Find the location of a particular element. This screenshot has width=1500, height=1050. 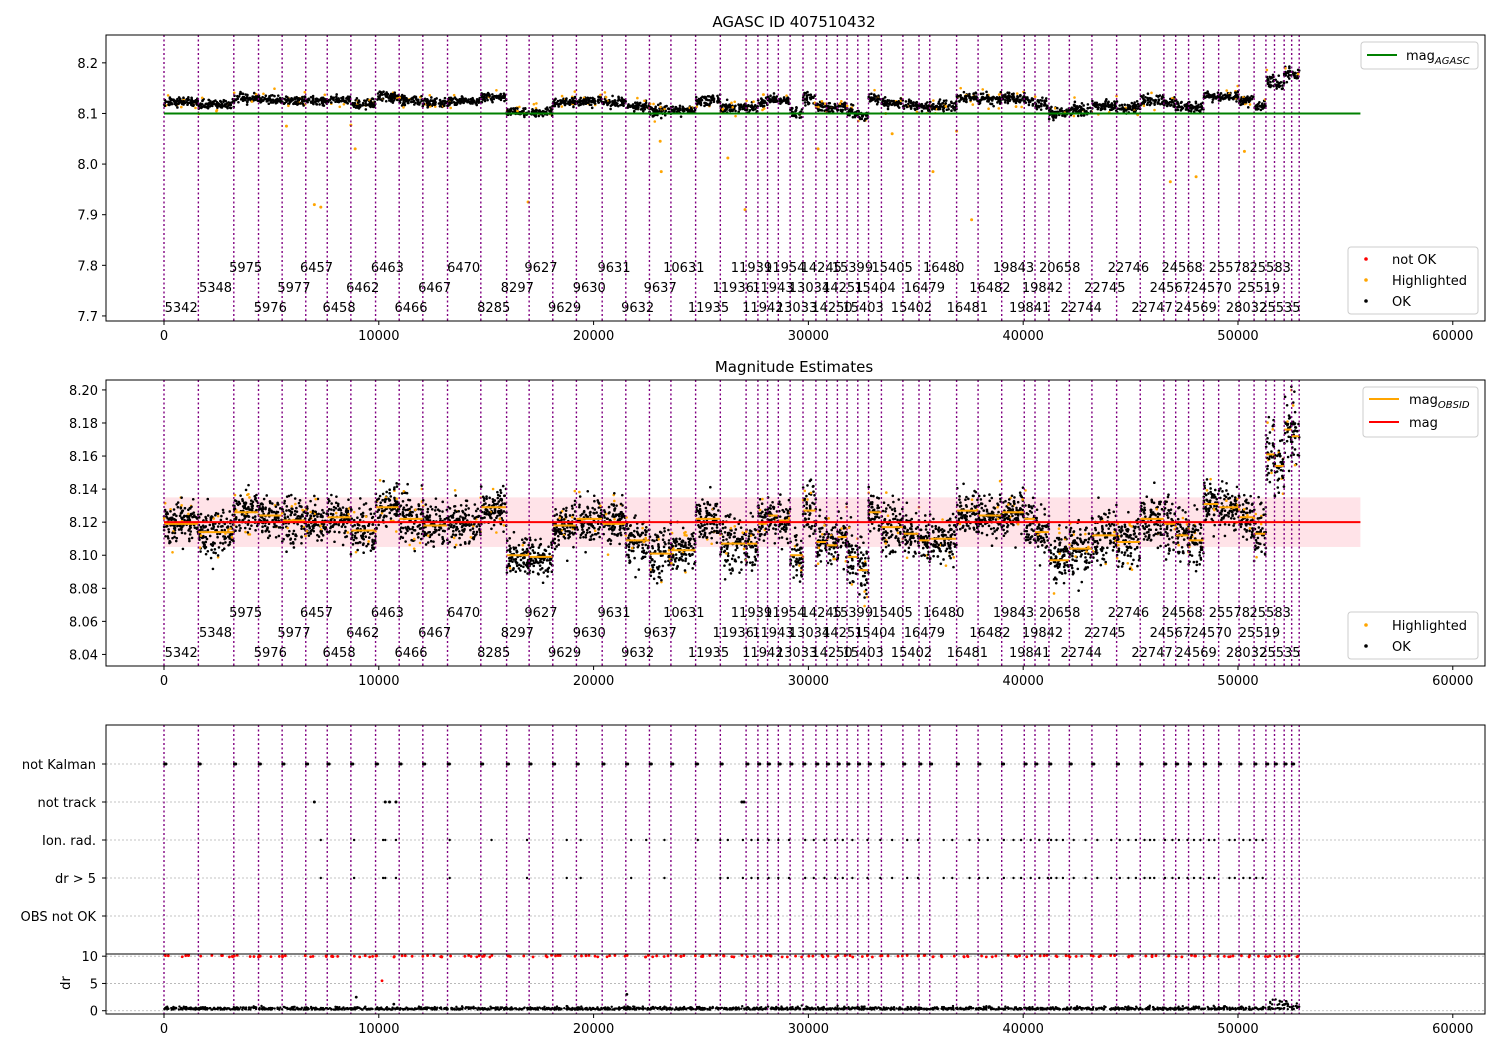

panel1-obsid-label: 15405 is located at coordinates (891, 268).